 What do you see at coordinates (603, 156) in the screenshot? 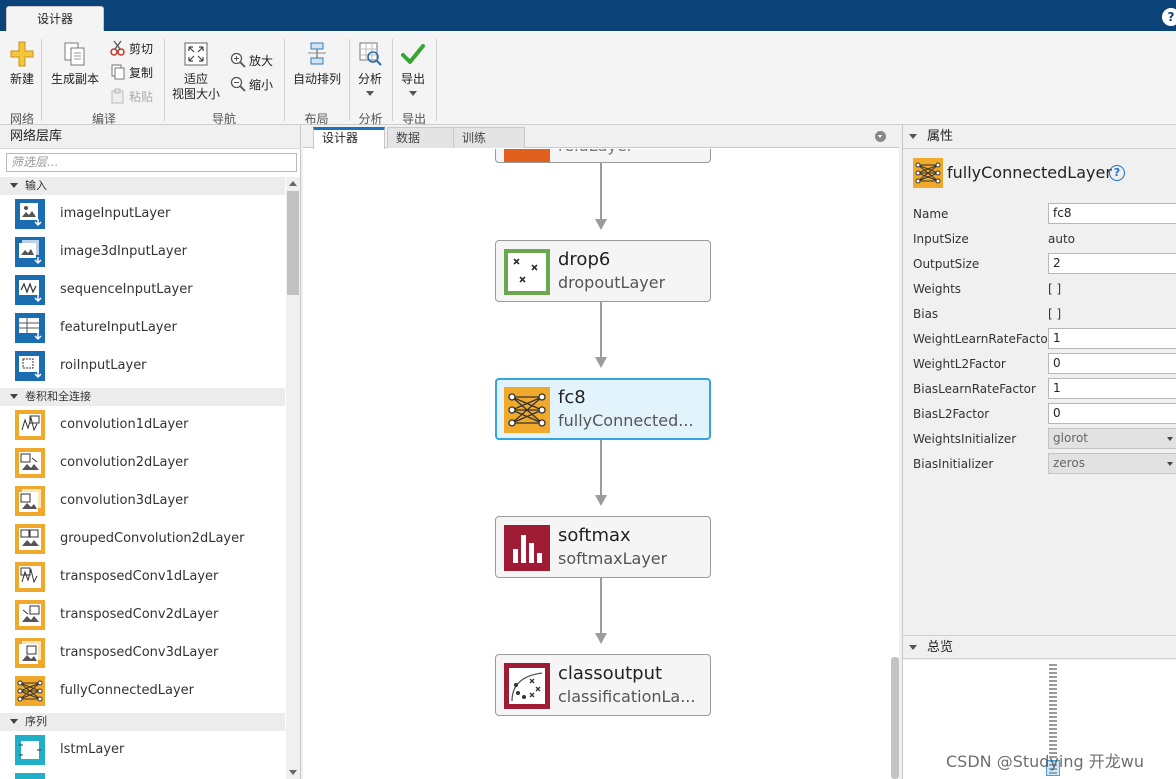
I see `layer-node-relu: reluLayer` at bounding box center [603, 156].